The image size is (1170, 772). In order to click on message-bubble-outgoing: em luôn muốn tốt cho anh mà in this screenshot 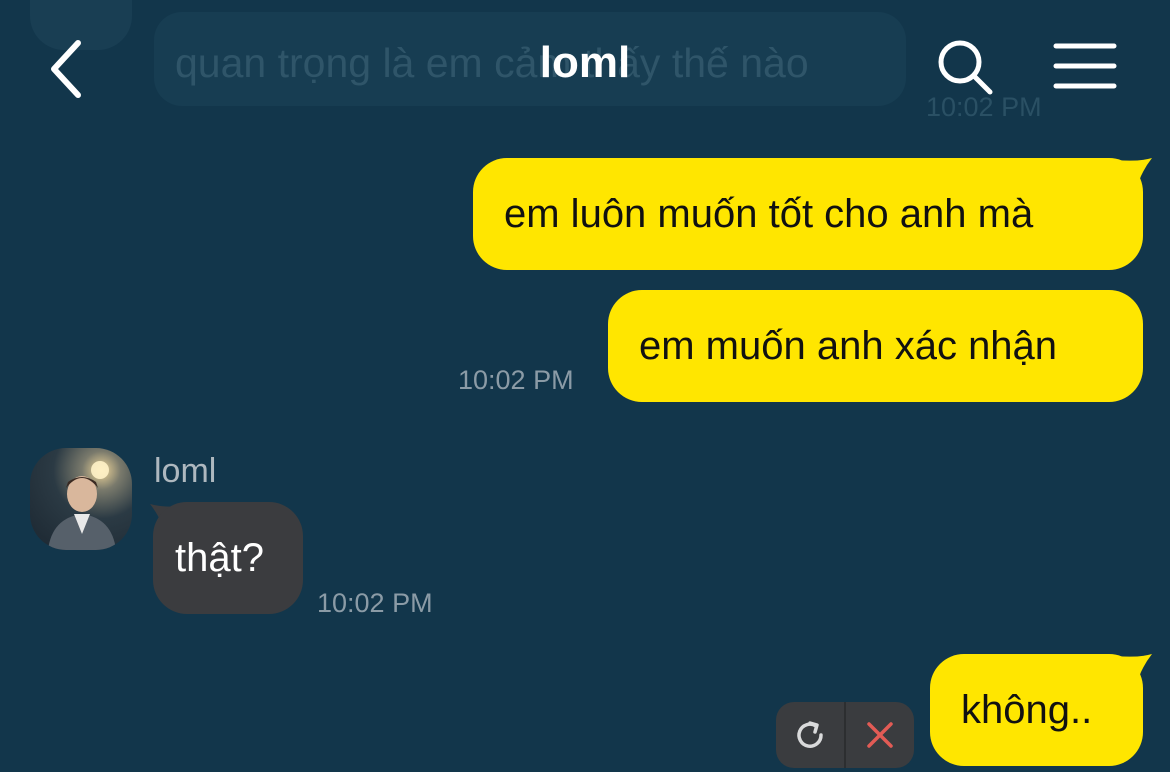, I will do `click(808, 214)`.